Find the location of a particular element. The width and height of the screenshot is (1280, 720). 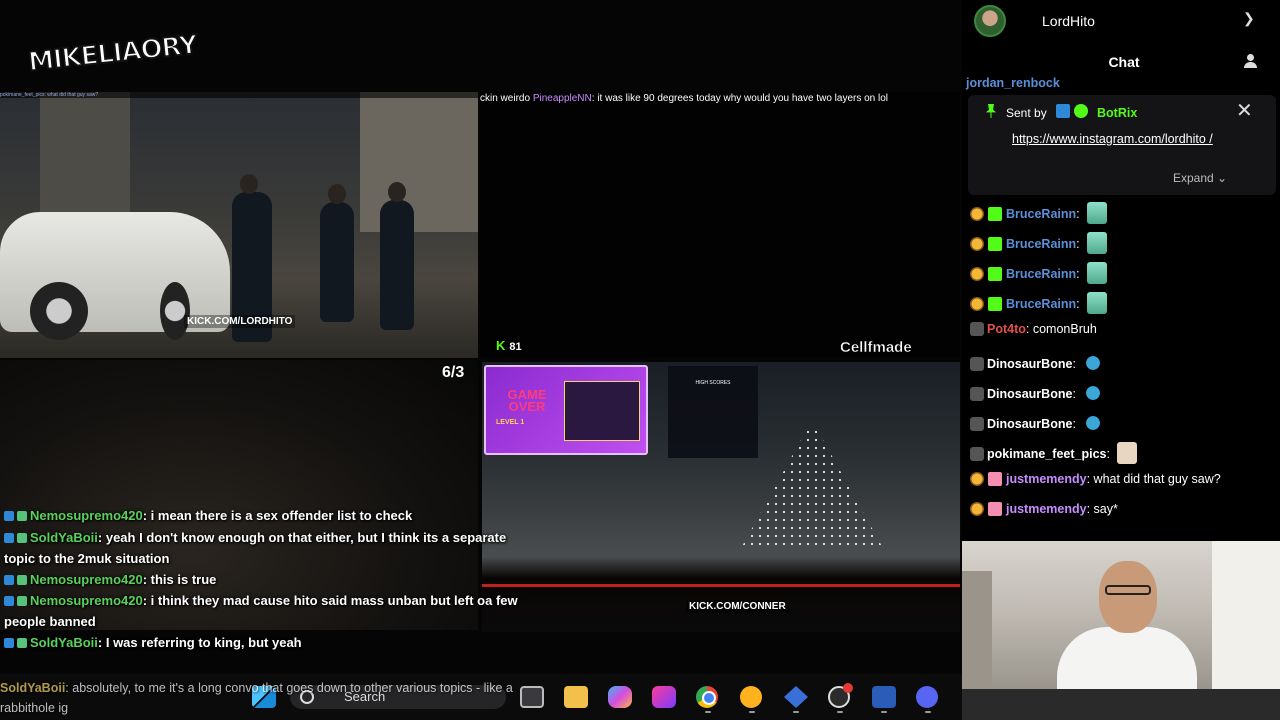

wheel is located at coordinates (175, 311).